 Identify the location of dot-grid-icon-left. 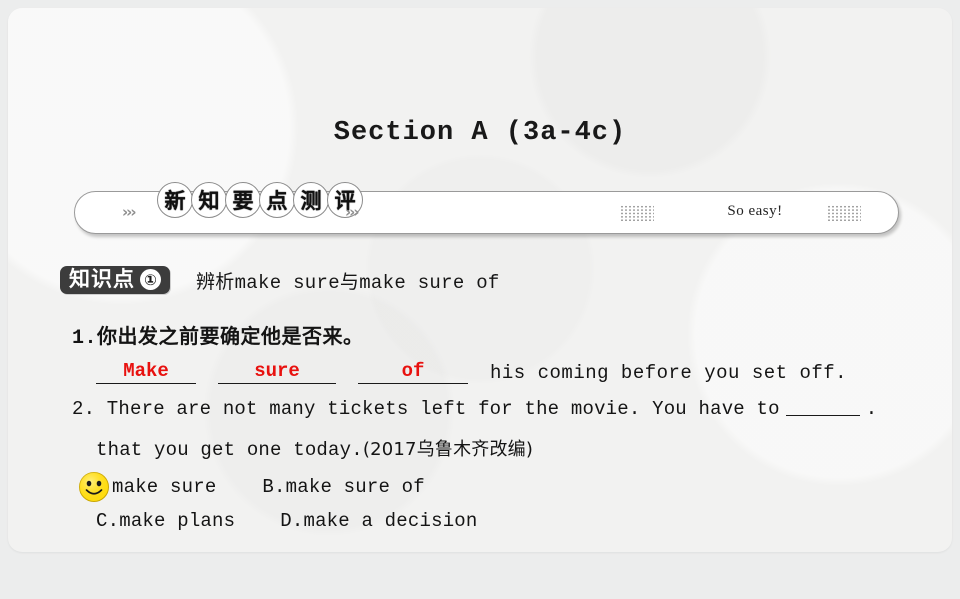
(637, 213).